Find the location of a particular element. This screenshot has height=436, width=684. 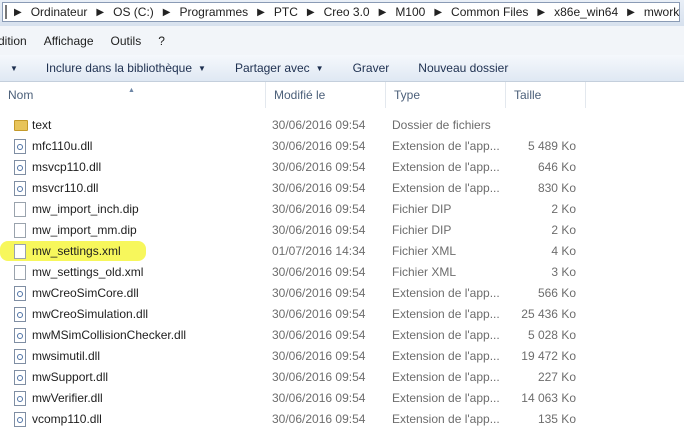

file-name: mwsimutil.dll is located at coordinates (66, 356).